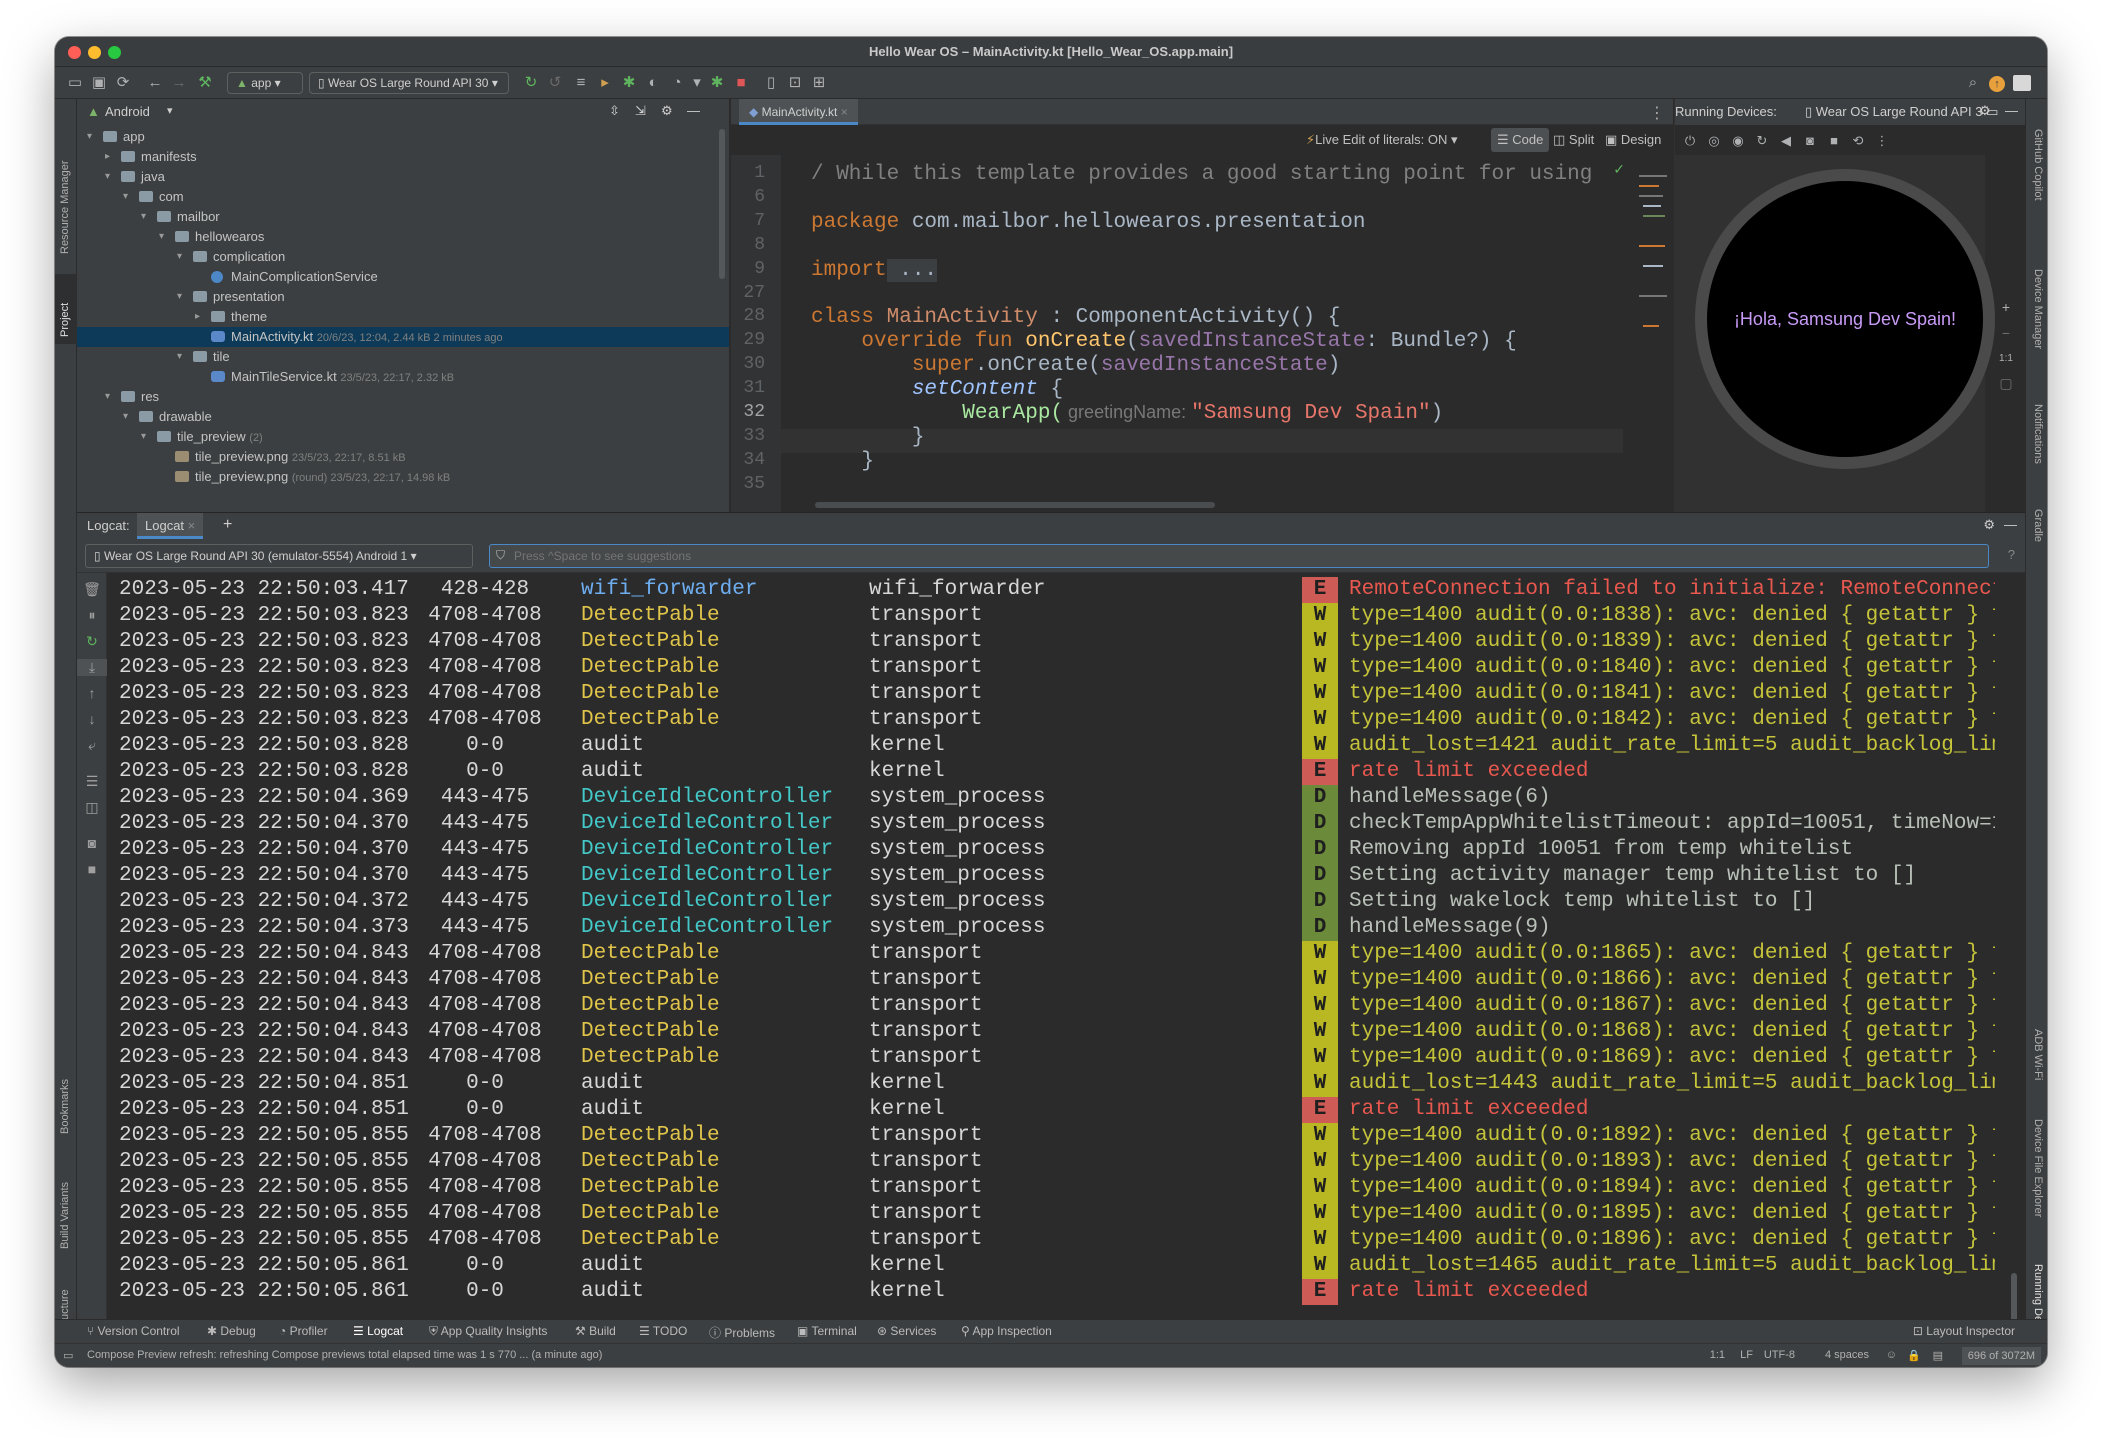  I want to click on collapse-all-icon: ⇲, so click(640, 111).